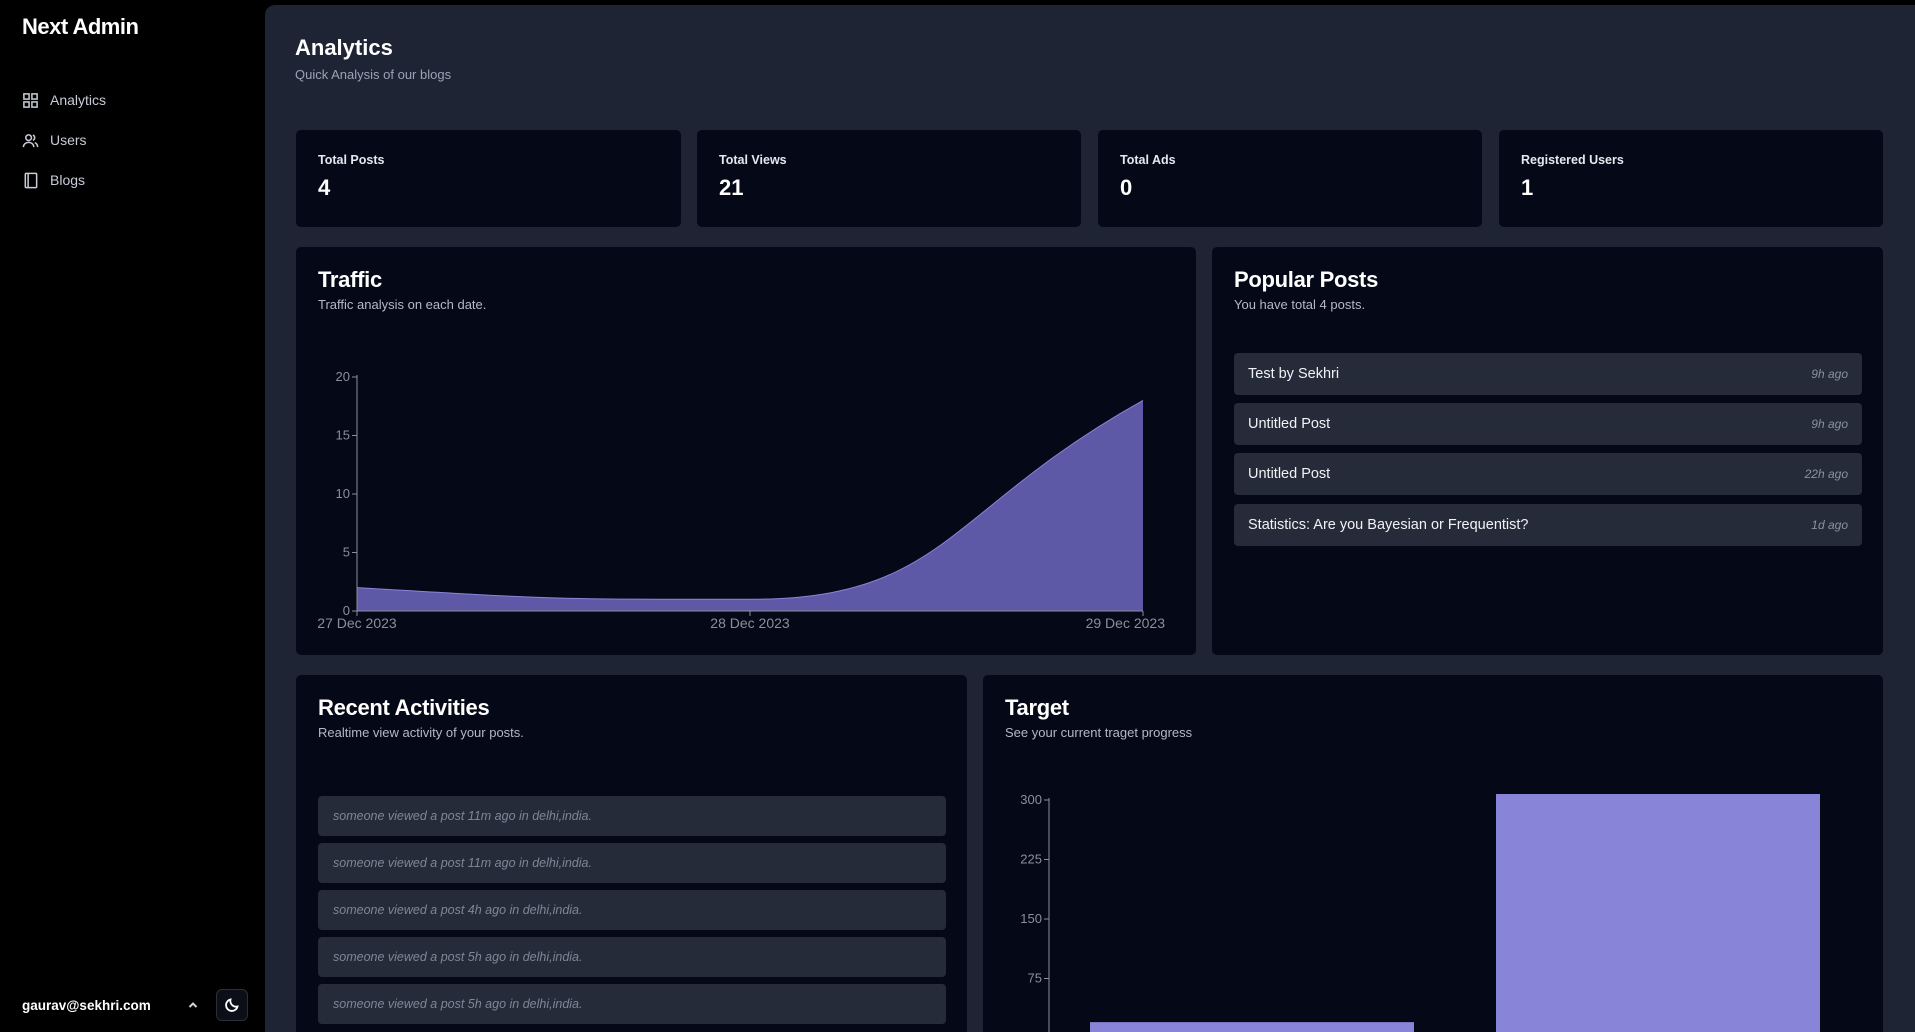  I want to click on sidebar-item-analytics: Analytics, so click(137, 100).